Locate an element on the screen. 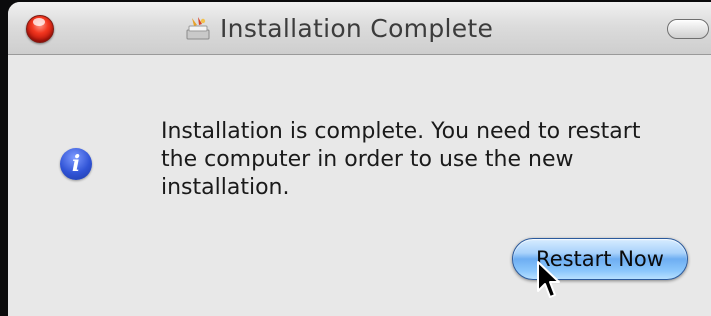 This screenshot has width=711, height=316. window-title: Installation Complete is located at coordinates (357, 28).